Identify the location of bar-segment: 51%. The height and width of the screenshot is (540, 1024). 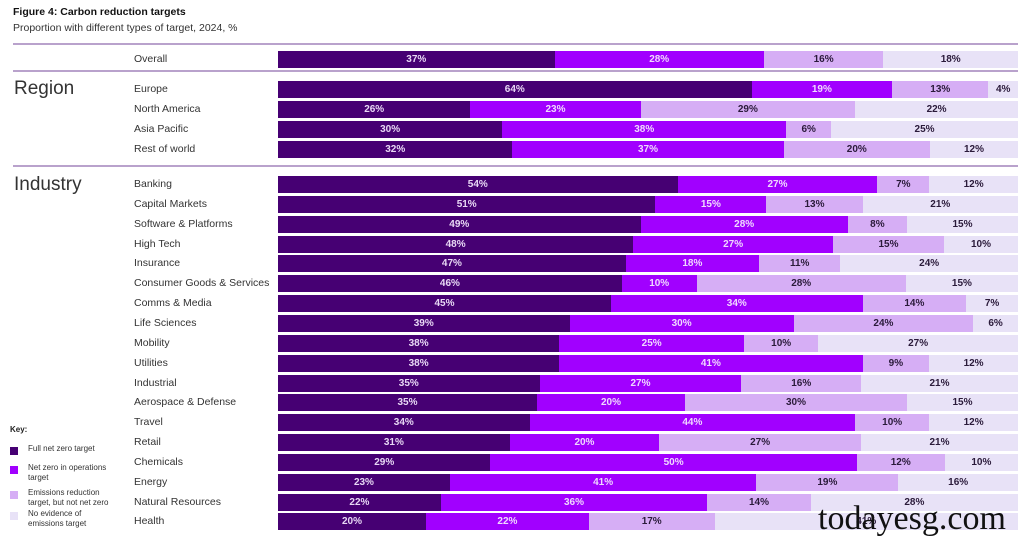
(467, 204).